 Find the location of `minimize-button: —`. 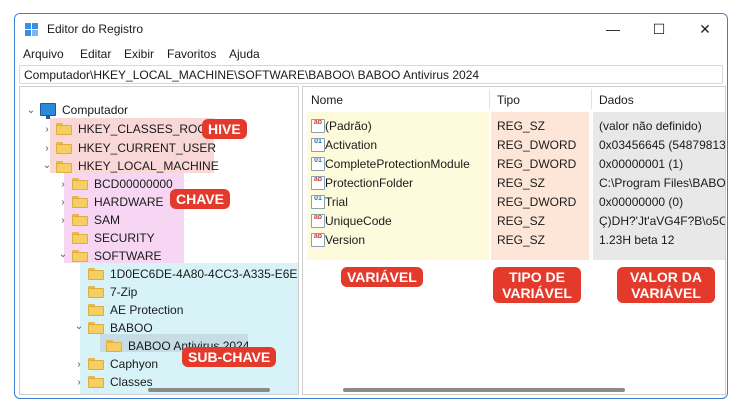

minimize-button: — is located at coordinates (613, 29).